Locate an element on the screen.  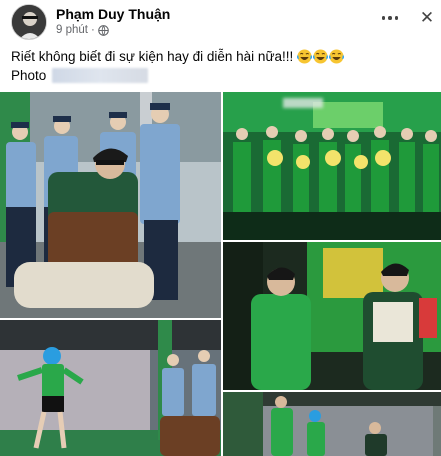
close-button: ✕ is located at coordinates (427, 18).